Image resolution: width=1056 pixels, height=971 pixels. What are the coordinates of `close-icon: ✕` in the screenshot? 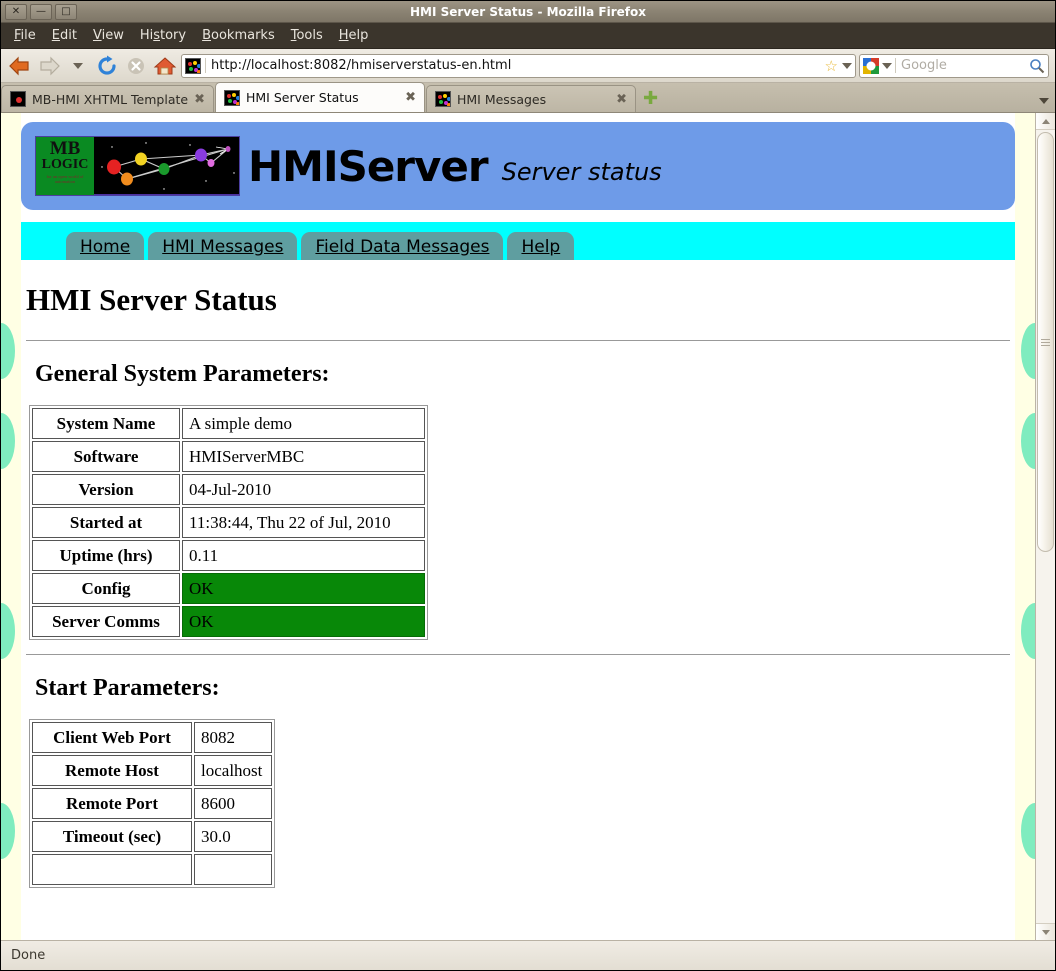 It's located at (16, 11).